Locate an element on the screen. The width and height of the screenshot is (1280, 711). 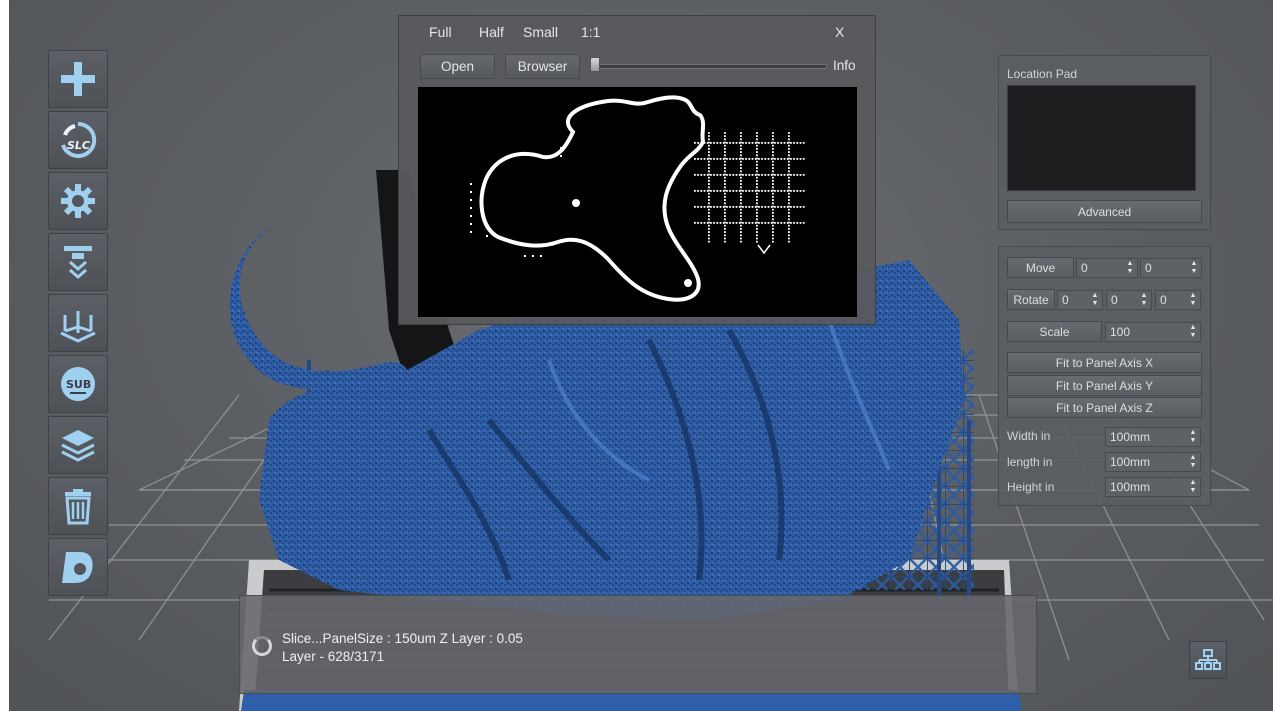
dental-button is located at coordinates (78, 567).